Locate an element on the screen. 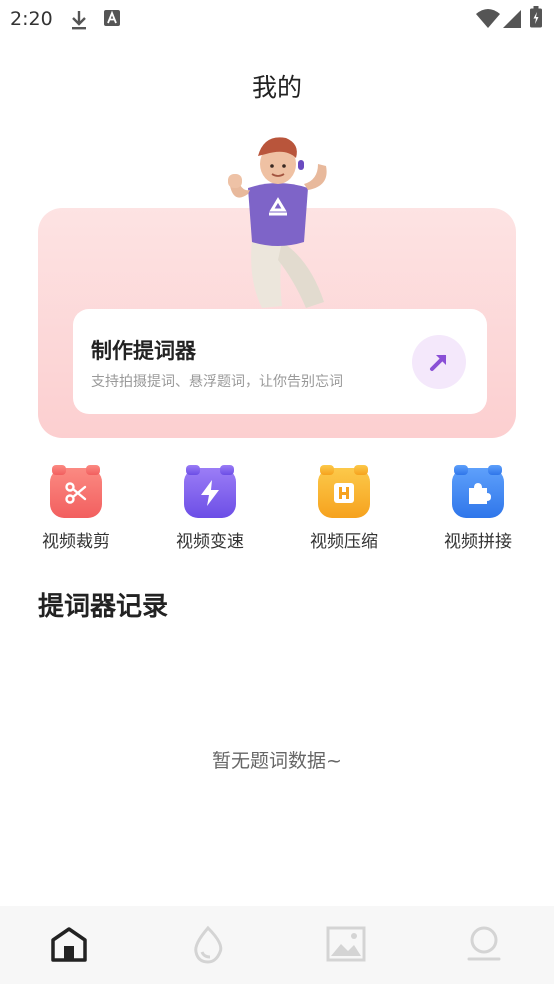 This screenshot has width=554, height=984. wifi-icon is located at coordinates (488, 18).